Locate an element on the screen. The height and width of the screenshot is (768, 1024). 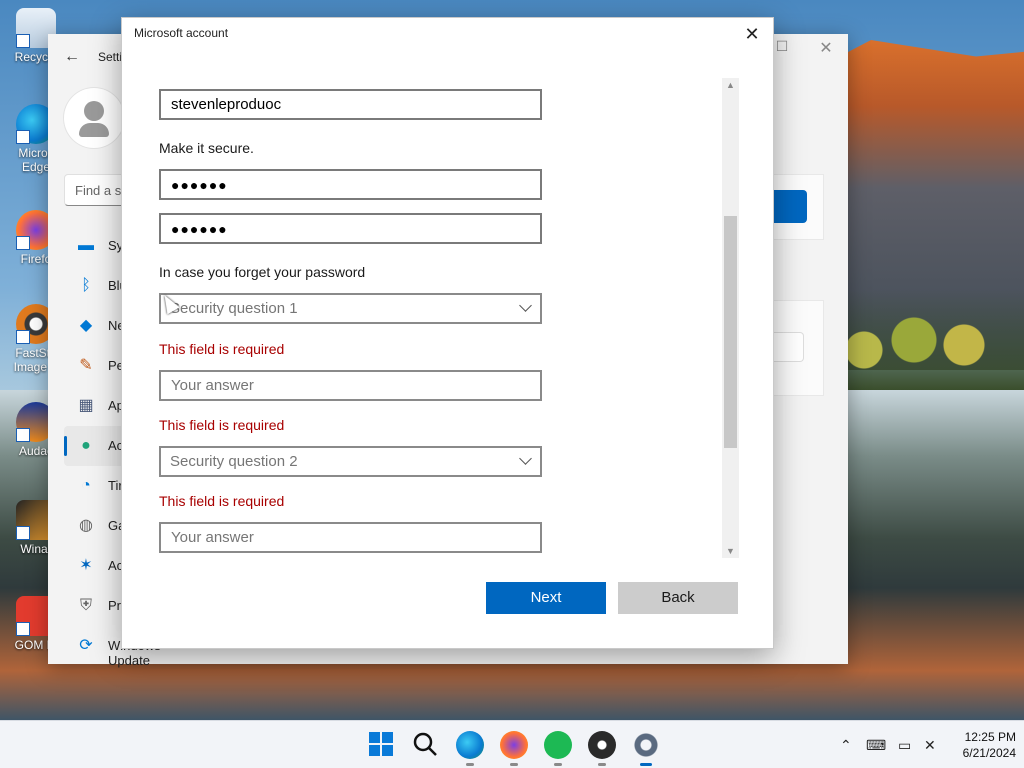
keyboard-icon: ⌨ is located at coordinates (876, 744).